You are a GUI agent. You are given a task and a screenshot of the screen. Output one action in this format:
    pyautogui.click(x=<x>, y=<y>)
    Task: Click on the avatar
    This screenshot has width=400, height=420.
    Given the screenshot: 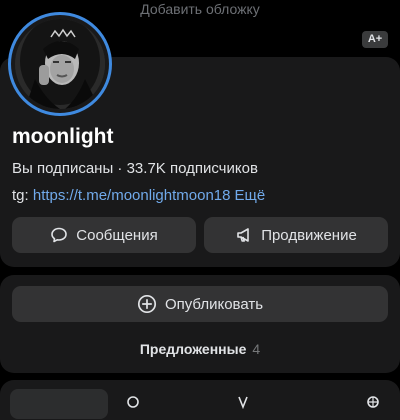 What is the action you would take?
    pyautogui.click(x=60, y=64)
    